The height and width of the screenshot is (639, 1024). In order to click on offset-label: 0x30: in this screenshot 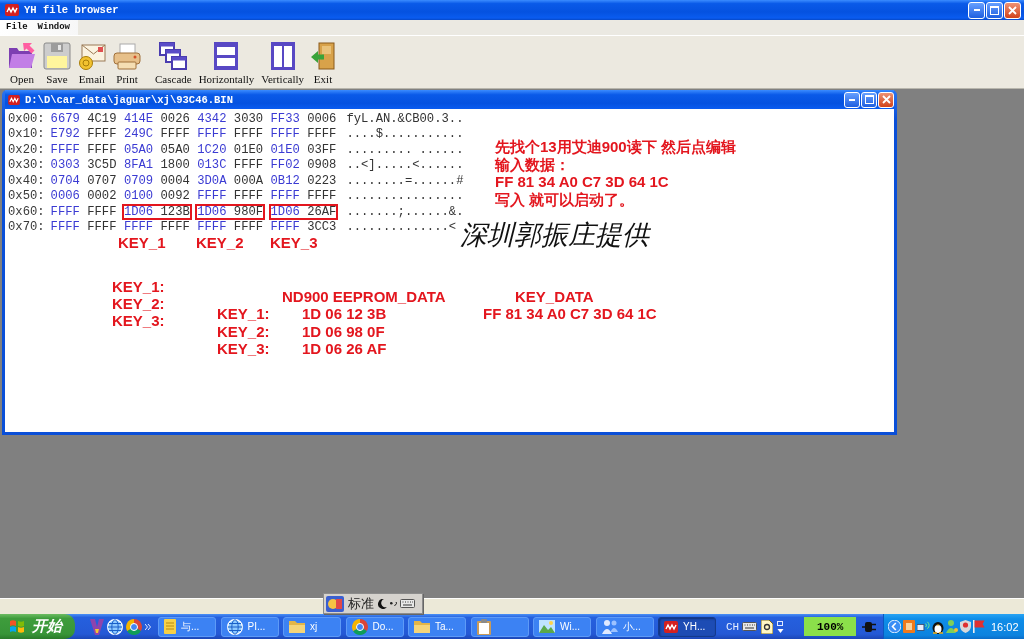, I will do `click(26, 165)`.